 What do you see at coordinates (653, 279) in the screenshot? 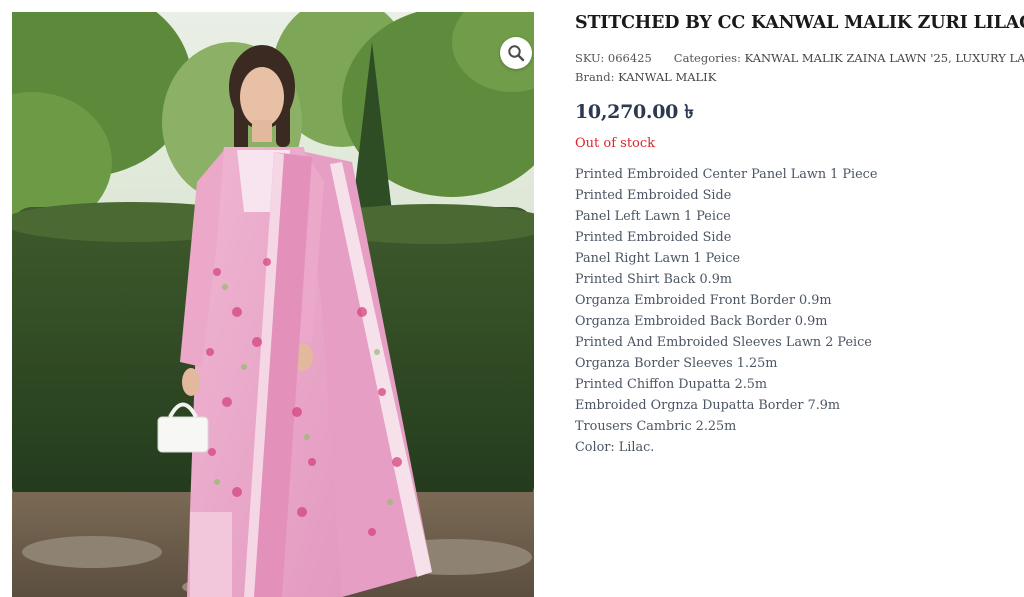
I see `description-line: Printed Shirt Back 0.9m` at bounding box center [653, 279].